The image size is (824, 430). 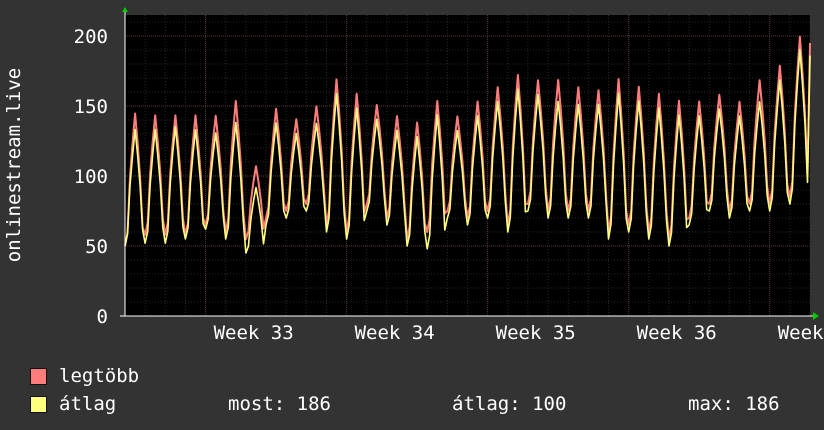 What do you see at coordinates (99, 376) in the screenshot?
I see `legend-label-max: legtöbb` at bounding box center [99, 376].